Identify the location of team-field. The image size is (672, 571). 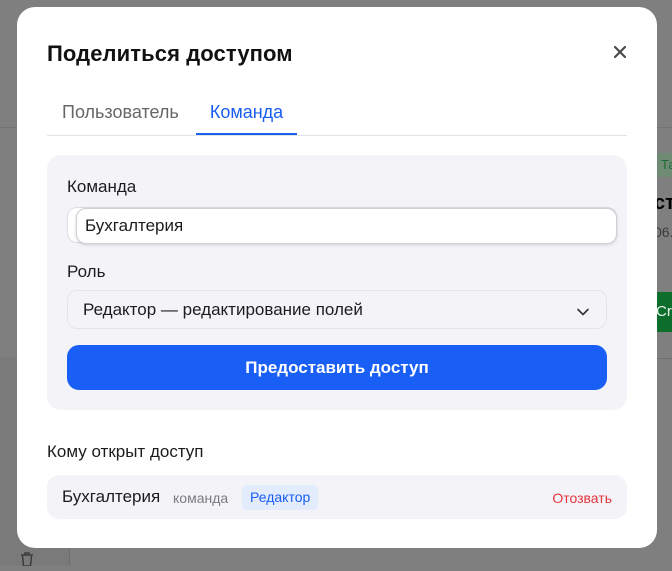
(342, 225).